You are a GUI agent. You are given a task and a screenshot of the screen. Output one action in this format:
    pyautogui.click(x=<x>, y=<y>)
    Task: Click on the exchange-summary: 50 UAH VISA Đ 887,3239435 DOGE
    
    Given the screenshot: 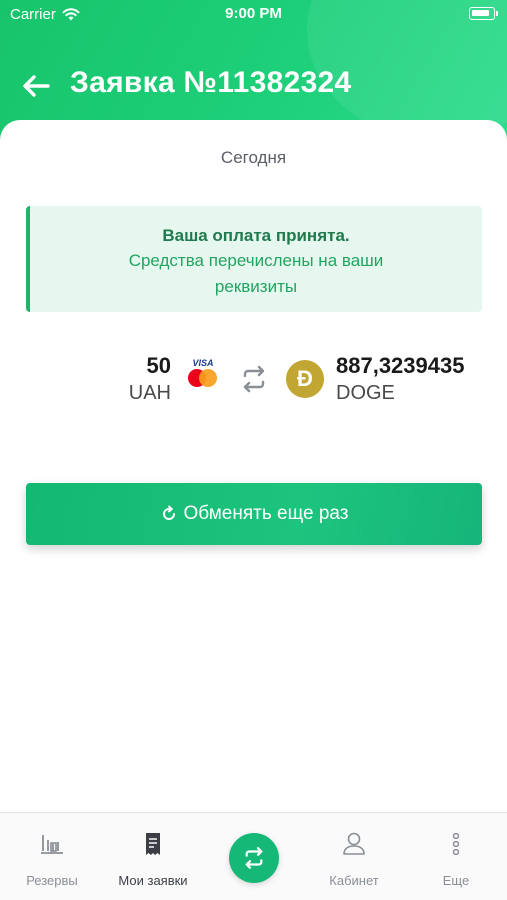 What is the action you would take?
    pyautogui.click(x=253, y=383)
    